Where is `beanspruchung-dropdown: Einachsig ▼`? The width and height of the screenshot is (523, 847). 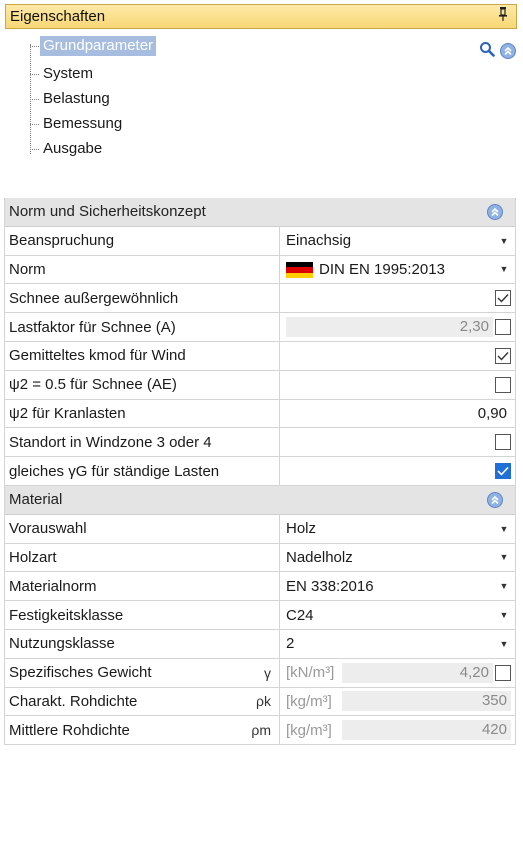 beanspruchung-dropdown: Einachsig ▼ is located at coordinates (397, 241).